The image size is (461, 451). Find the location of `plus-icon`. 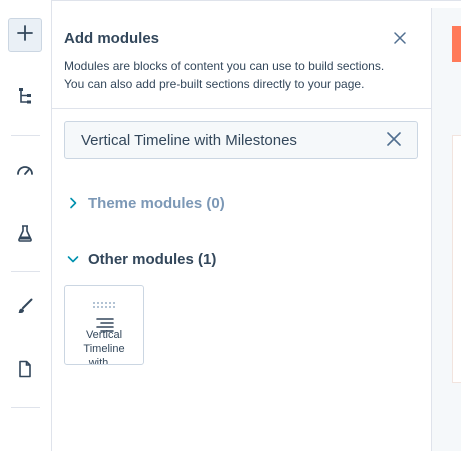

plus-icon is located at coordinates (25, 35).